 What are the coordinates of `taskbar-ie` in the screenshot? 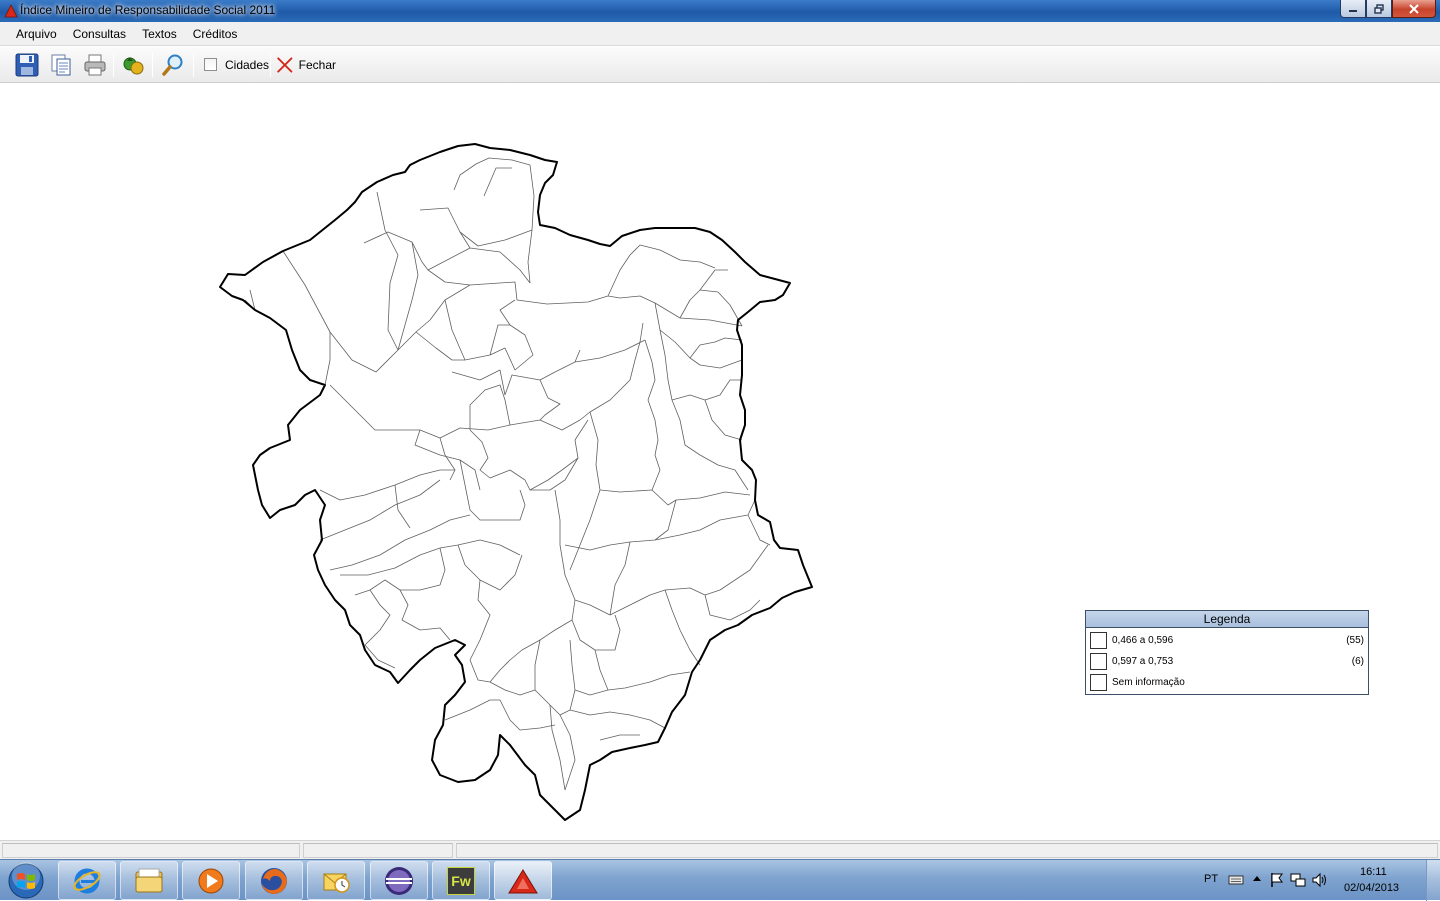 It's located at (87, 880).